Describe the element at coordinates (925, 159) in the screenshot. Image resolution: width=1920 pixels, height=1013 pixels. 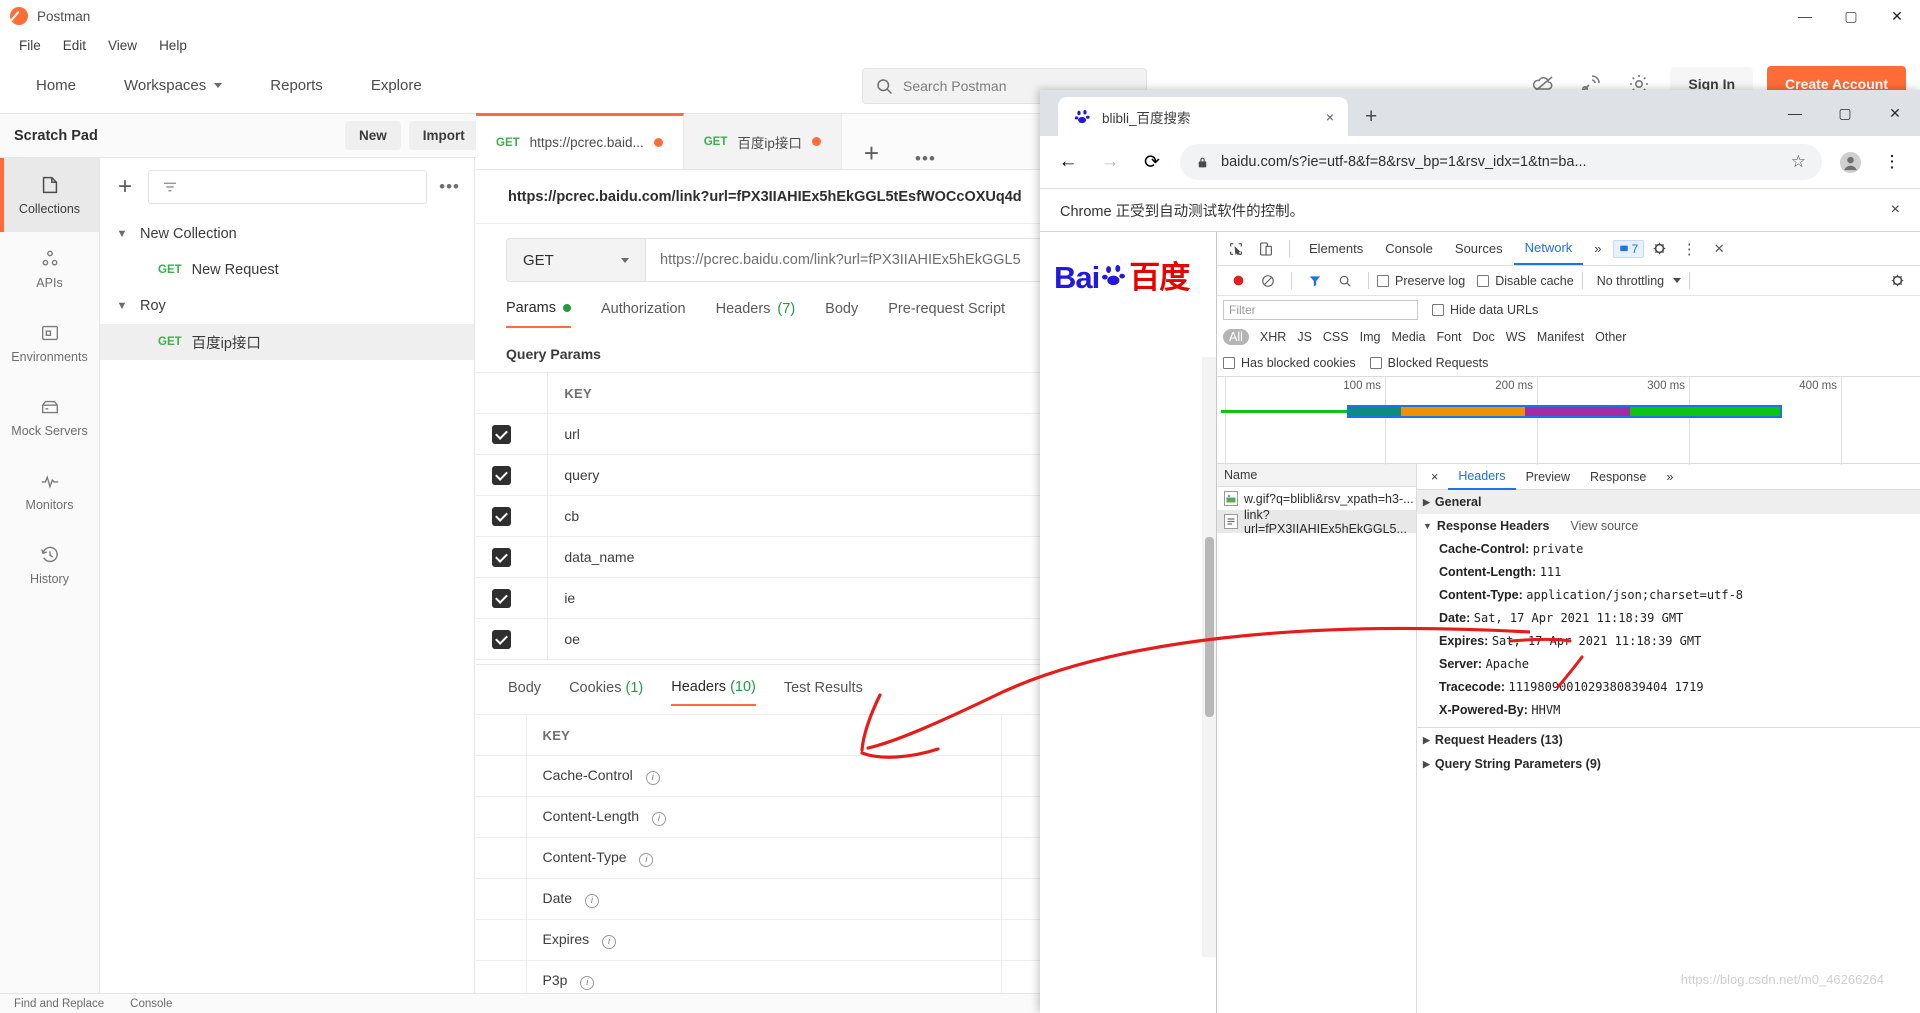
I see `tabs-more-button: •••` at that location.